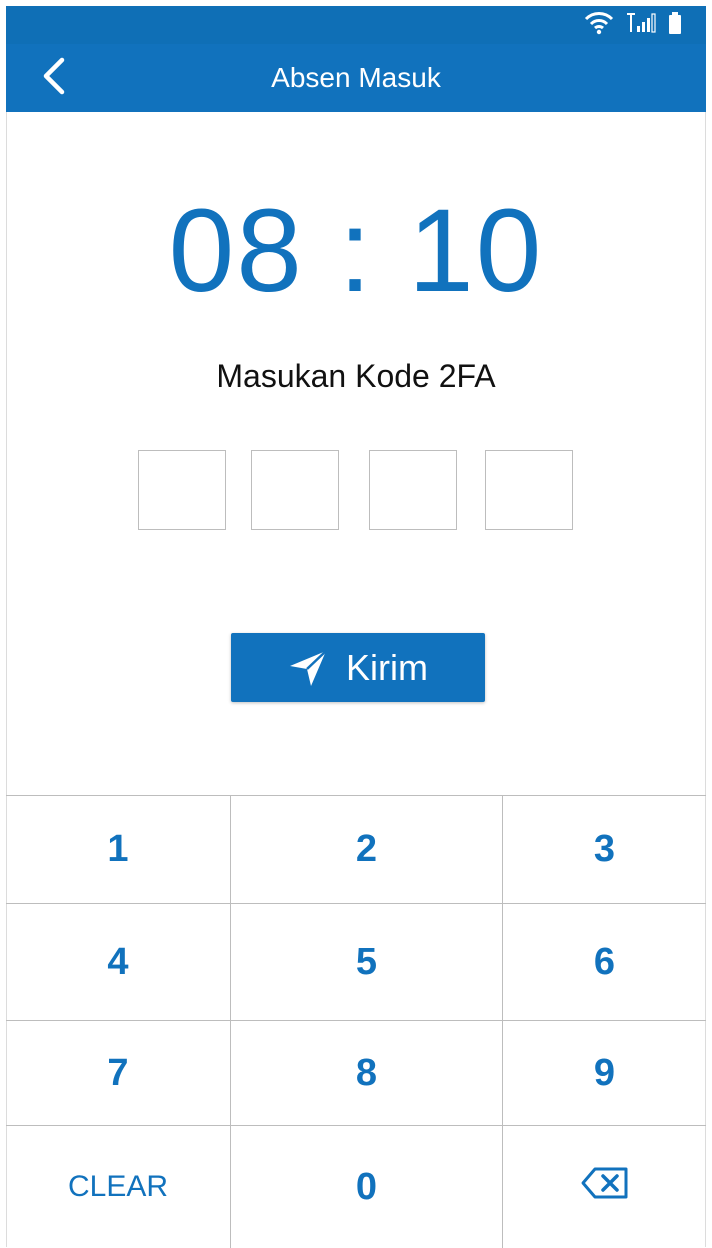  I want to click on status-bar, so click(356, 25).